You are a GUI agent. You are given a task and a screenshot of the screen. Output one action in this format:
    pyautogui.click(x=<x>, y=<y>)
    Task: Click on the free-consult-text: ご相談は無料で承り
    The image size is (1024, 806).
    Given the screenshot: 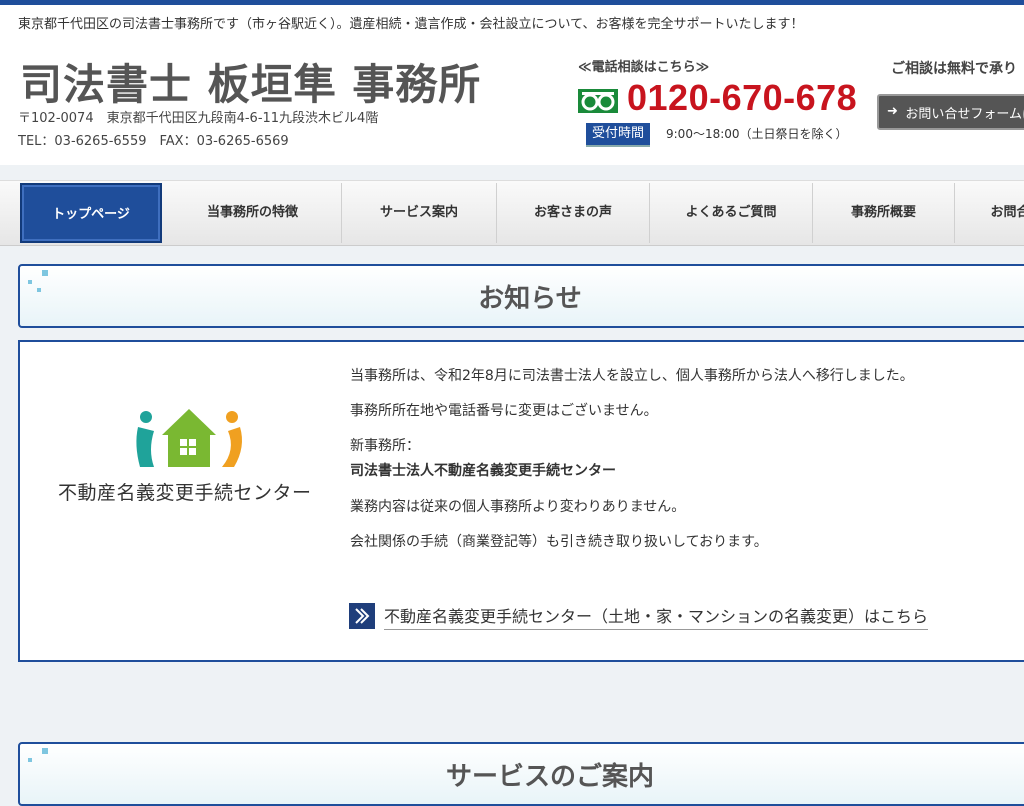 What is the action you would take?
    pyautogui.click(x=954, y=69)
    